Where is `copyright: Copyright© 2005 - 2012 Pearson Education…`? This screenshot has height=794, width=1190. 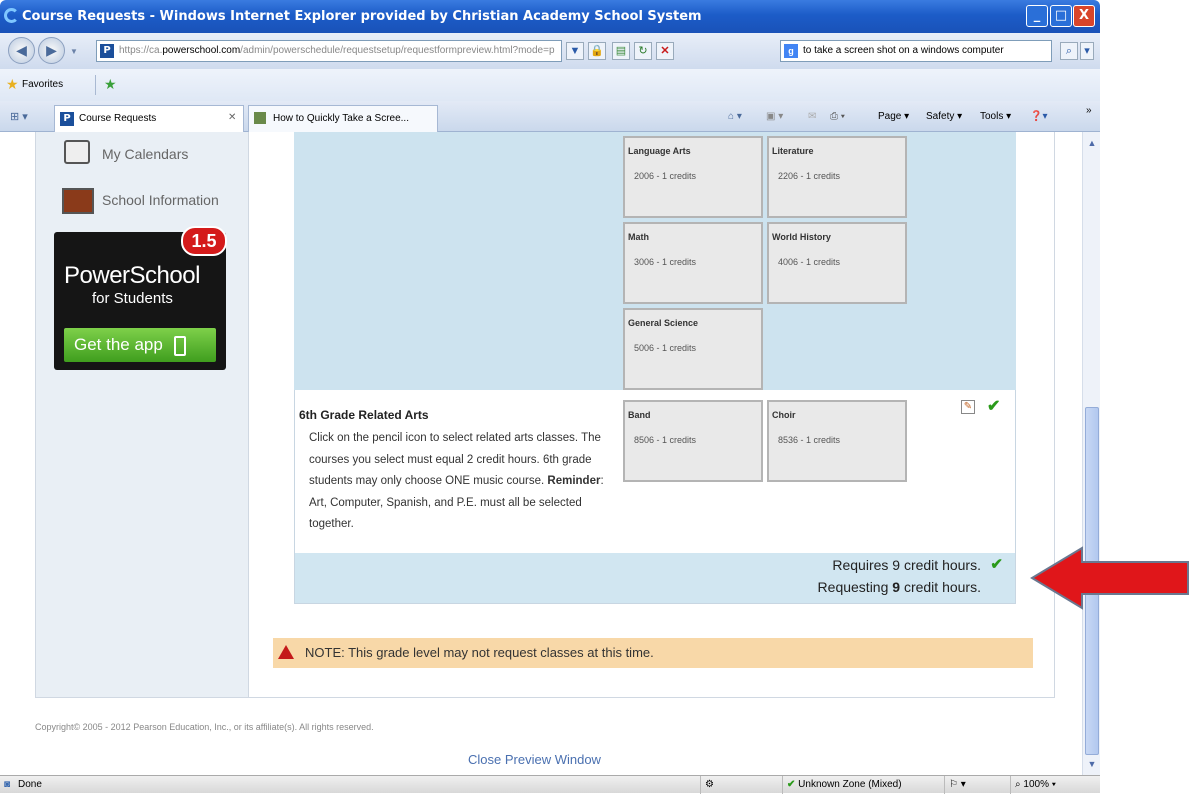 copyright: Copyright© 2005 - 2012 Pearson Education… is located at coordinates (204, 727).